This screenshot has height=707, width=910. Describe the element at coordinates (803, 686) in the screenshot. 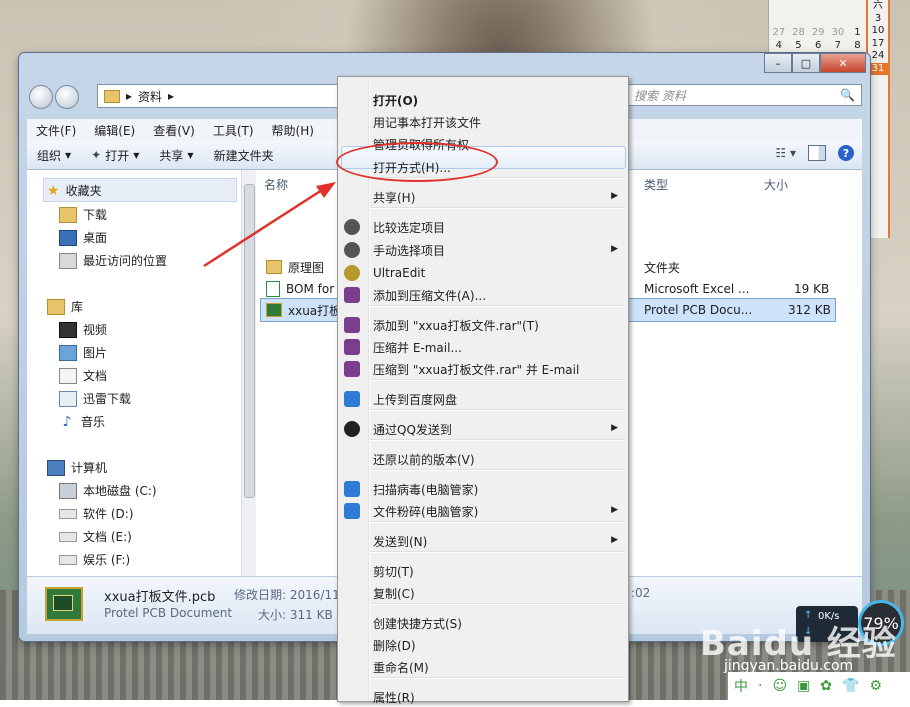

I see `ime-toolbar-icon: ▣` at that location.